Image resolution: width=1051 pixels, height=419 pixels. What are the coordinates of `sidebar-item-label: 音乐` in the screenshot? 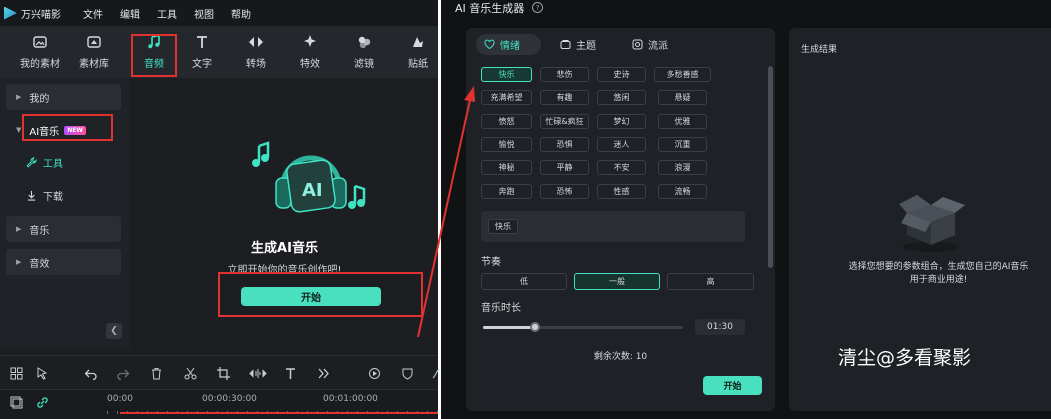 It's located at (39, 231).